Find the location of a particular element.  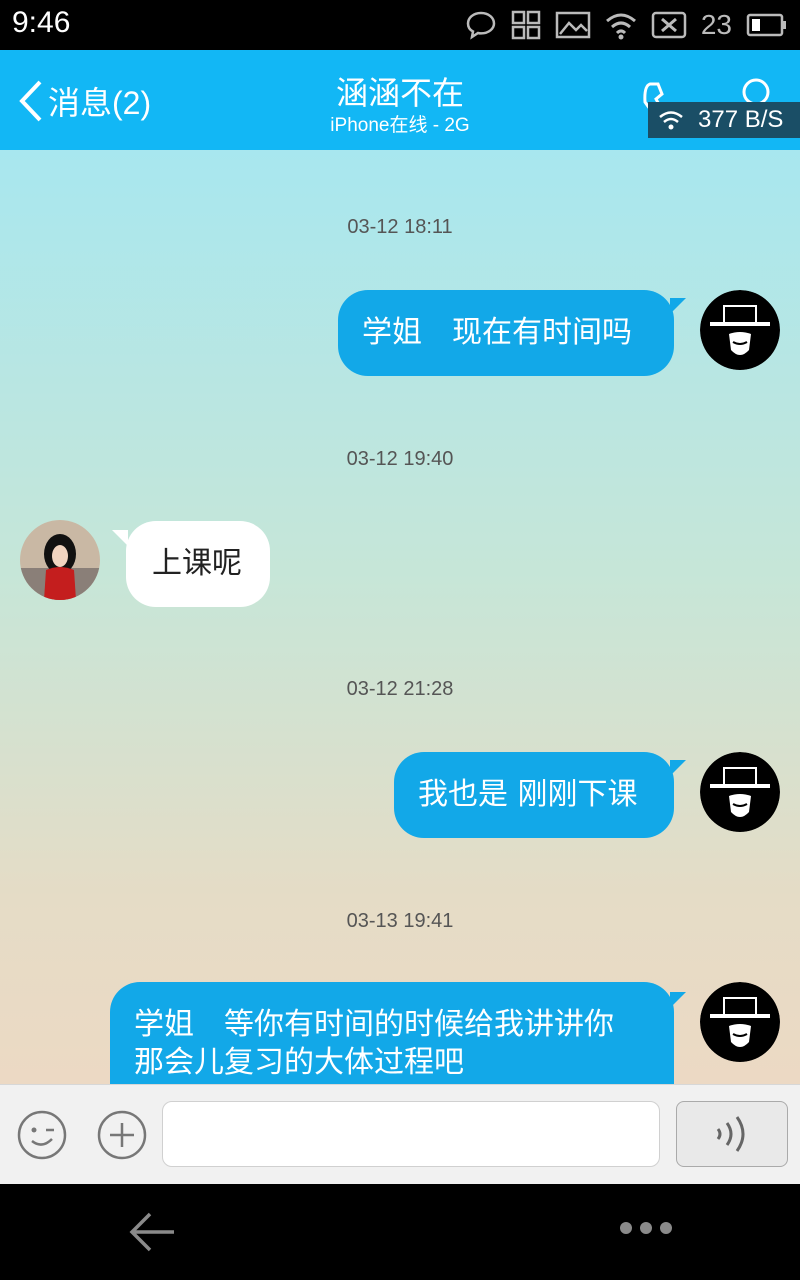

message-text-line: 那会儿复习的大体过程吧 is located at coordinates (299, 1062).